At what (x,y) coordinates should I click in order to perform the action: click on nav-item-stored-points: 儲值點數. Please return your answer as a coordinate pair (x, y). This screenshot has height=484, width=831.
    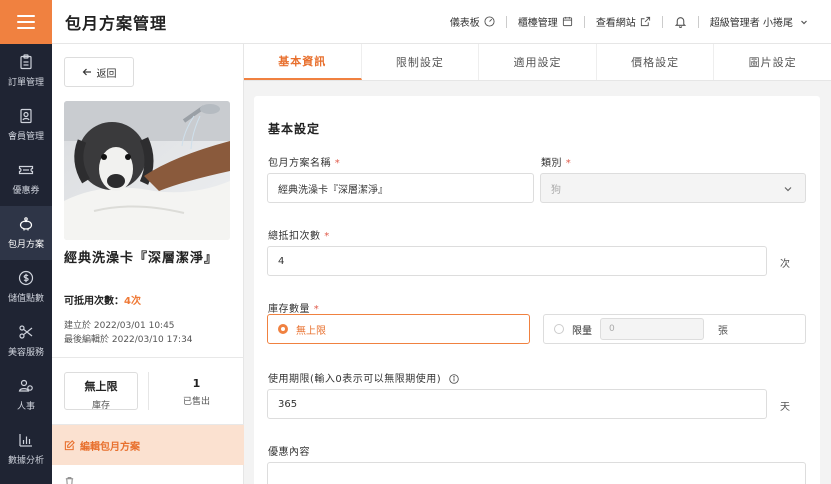
    Looking at the image, I should click on (26, 287).